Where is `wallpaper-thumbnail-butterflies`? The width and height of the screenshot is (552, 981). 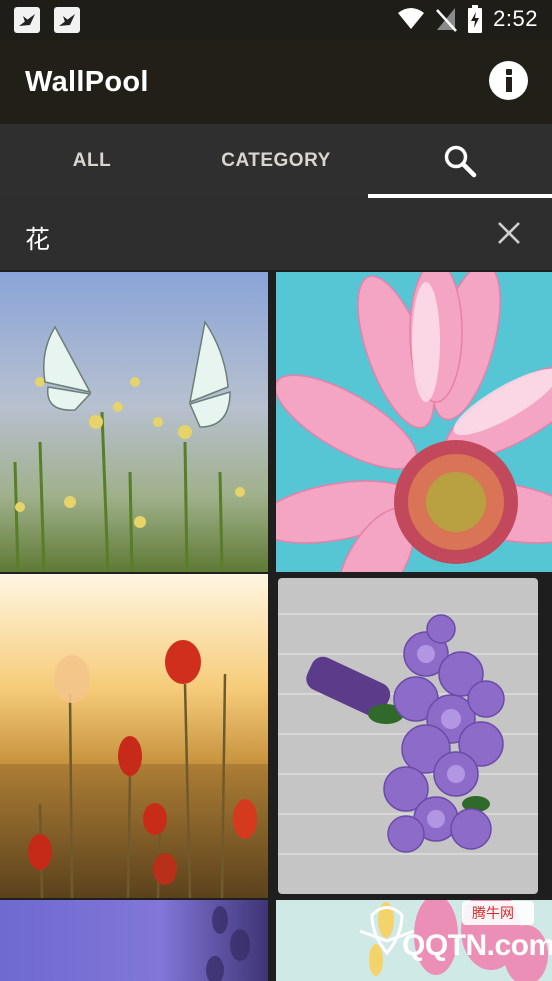
wallpaper-thumbnail-butterflies is located at coordinates (134, 422).